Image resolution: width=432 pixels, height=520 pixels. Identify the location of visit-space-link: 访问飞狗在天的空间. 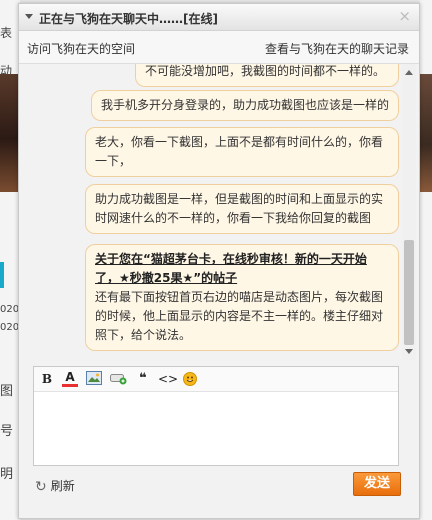
(81, 48).